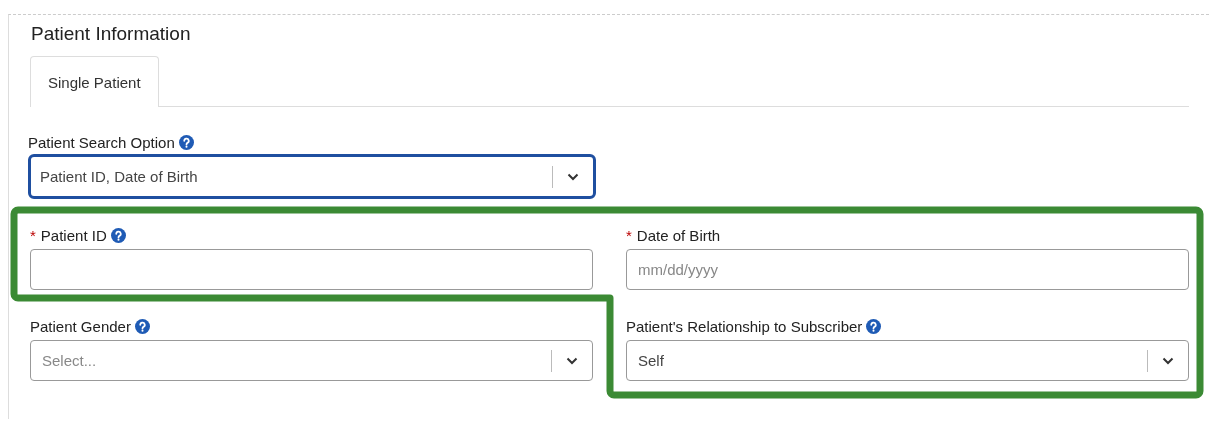 The height and width of the screenshot is (424, 1209). Describe the element at coordinates (678, 235) in the screenshot. I see `field-label: Date of Birth` at that location.